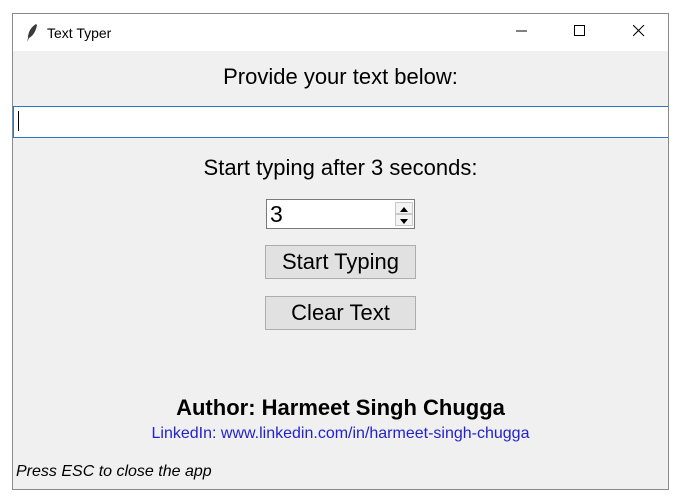 The image size is (684, 500). I want to click on spin-down-button, so click(404, 220).